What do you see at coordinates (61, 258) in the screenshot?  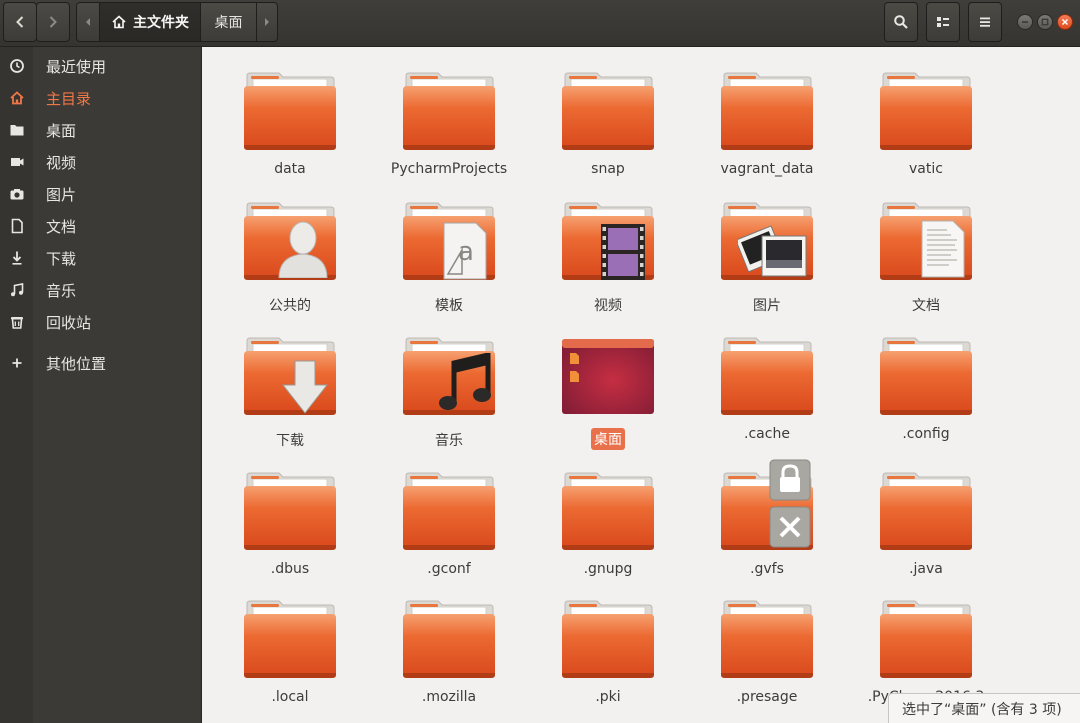 I see `sidebar-item-label: 下载` at bounding box center [61, 258].